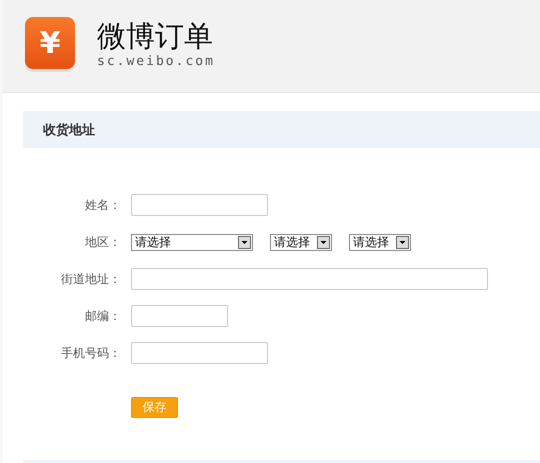  Describe the element at coordinates (156, 61) in the screenshot. I see `site-url: sc.weibo.com` at that location.